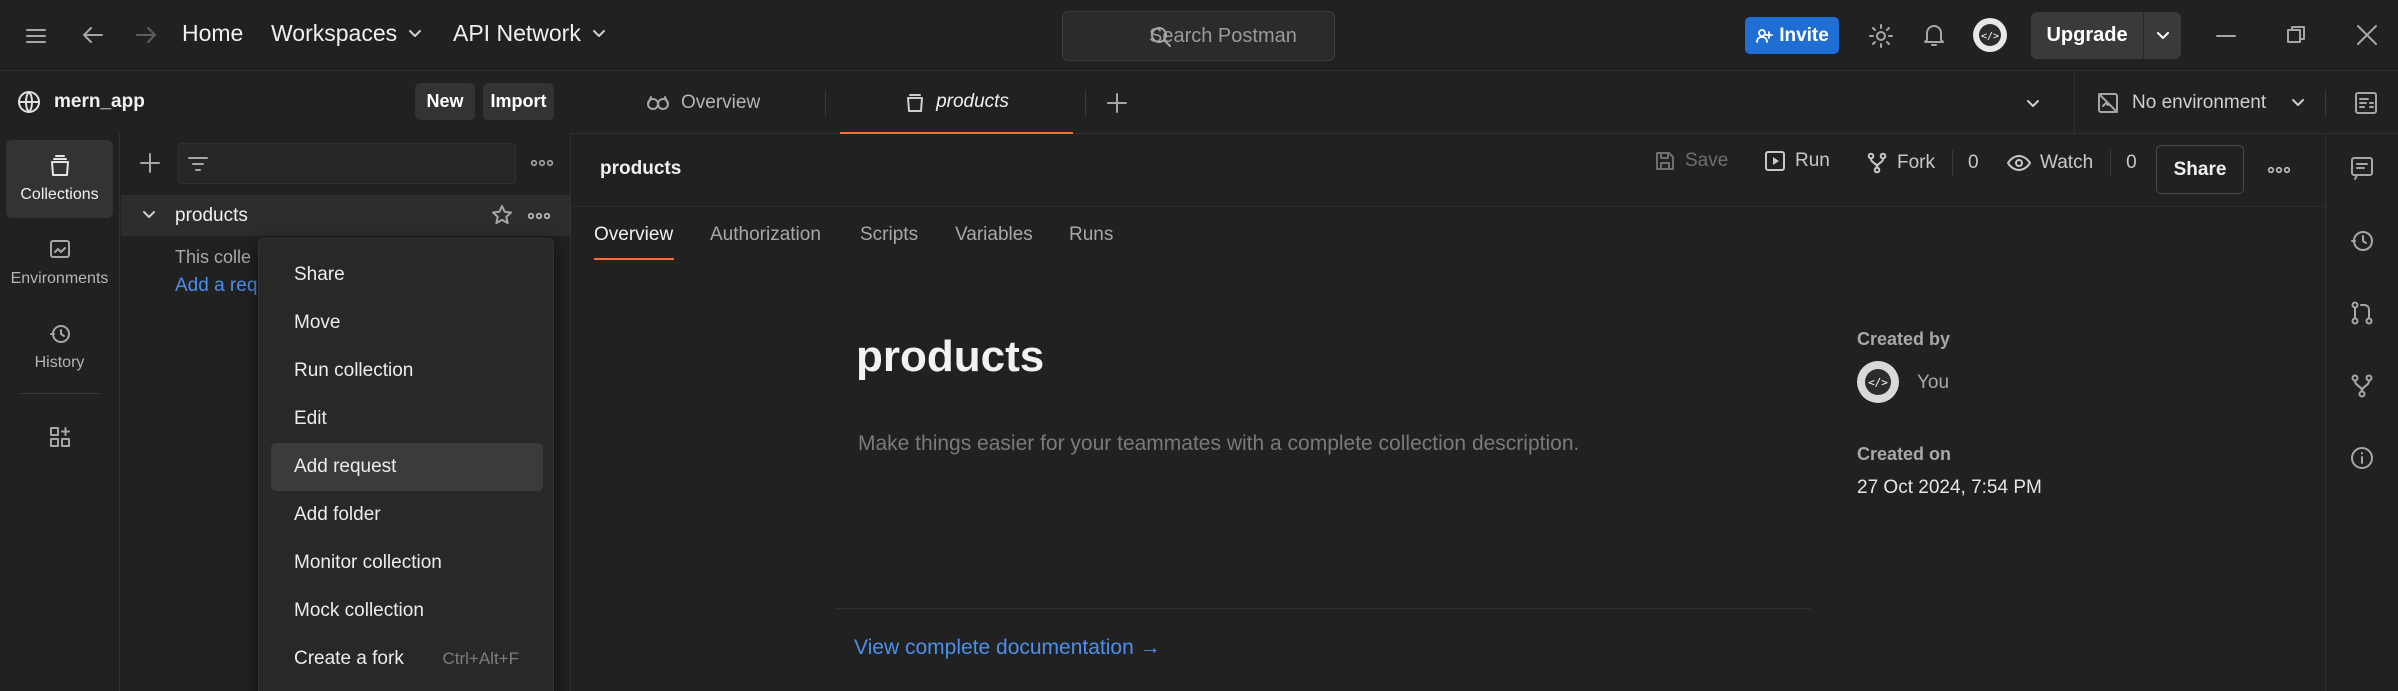 This screenshot has height=691, width=2398. I want to click on created-by-value: You, so click(1933, 382).